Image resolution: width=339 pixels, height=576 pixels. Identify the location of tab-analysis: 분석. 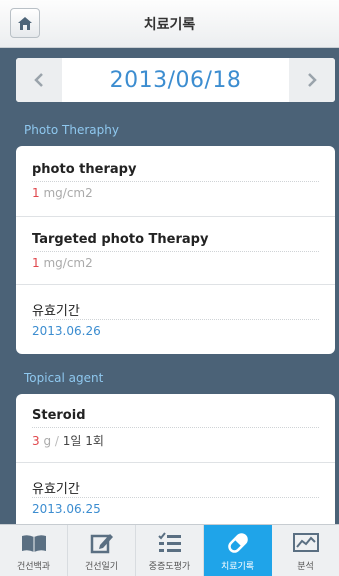
(305, 550).